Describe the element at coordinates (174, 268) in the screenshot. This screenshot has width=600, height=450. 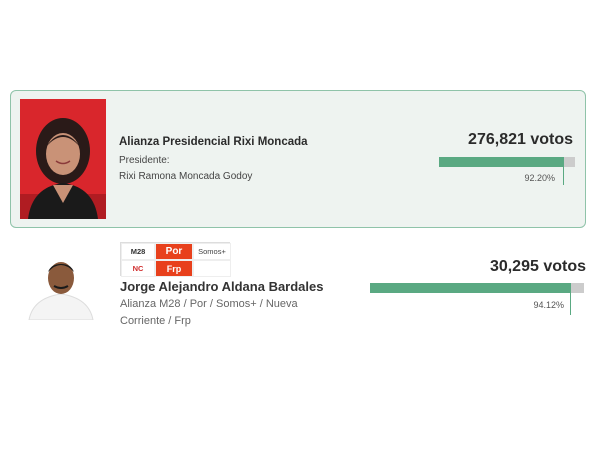
I see `logo-frp: Frp` at that location.